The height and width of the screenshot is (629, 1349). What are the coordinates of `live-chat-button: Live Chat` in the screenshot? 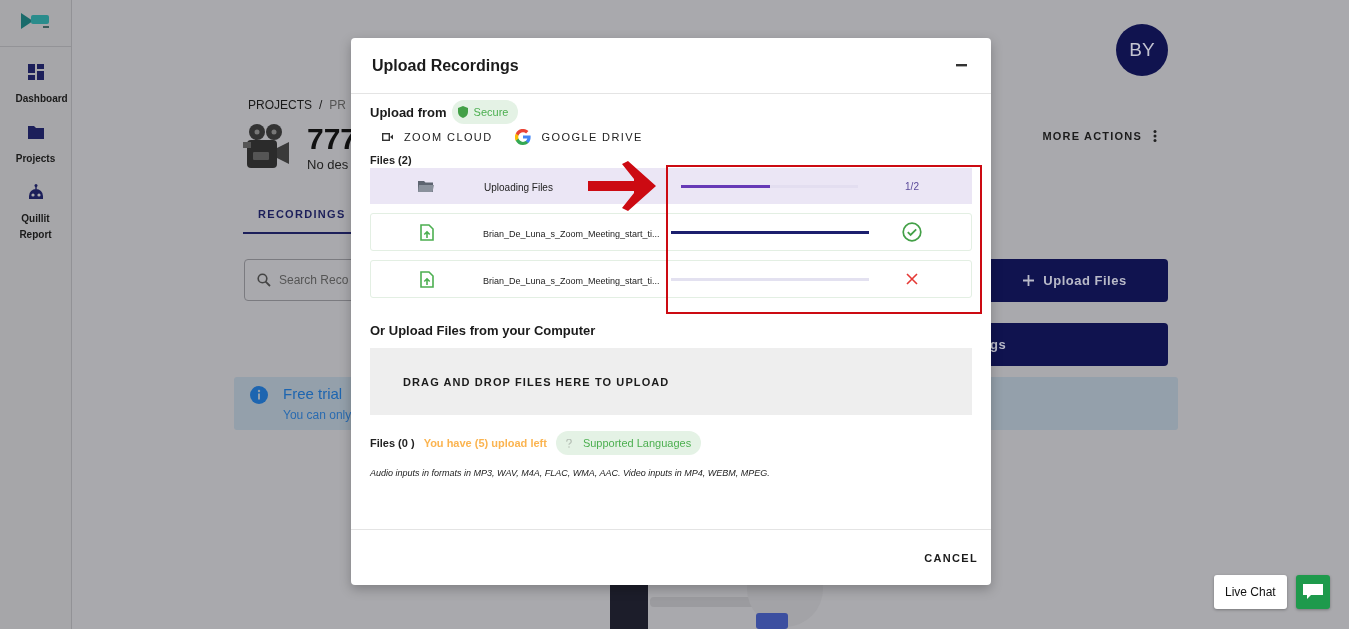 It's located at (1250, 592).